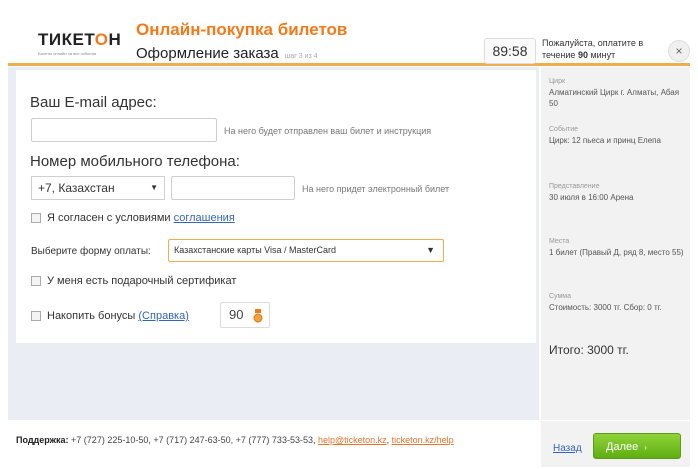 This screenshot has height=469, width=698. What do you see at coordinates (98, 188) in the screenshot?
I see `country-code-select: +7, Казахстан ▼` at bounding box center [98, 188].